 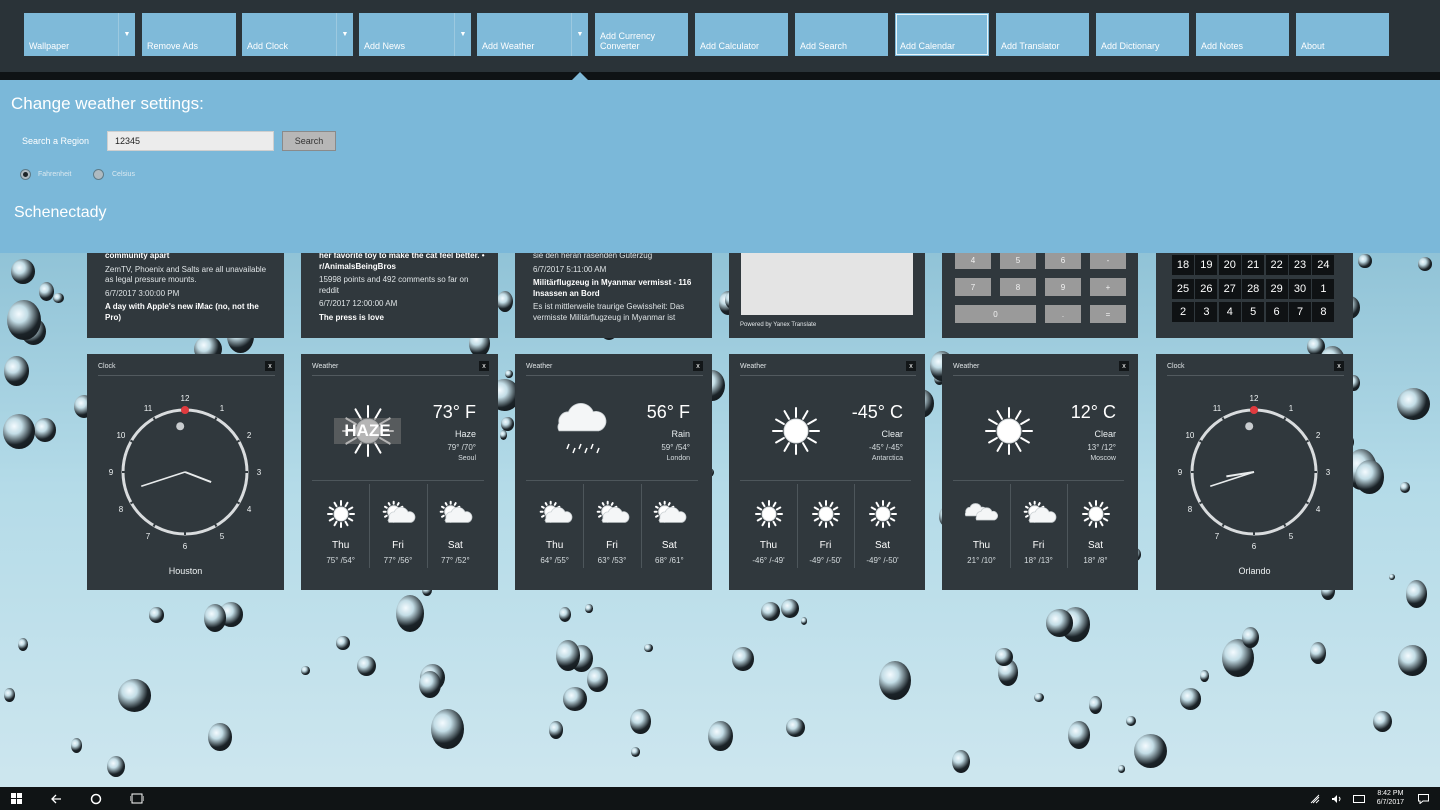 I want to click on network-icon, so click(x=1315, y=798).